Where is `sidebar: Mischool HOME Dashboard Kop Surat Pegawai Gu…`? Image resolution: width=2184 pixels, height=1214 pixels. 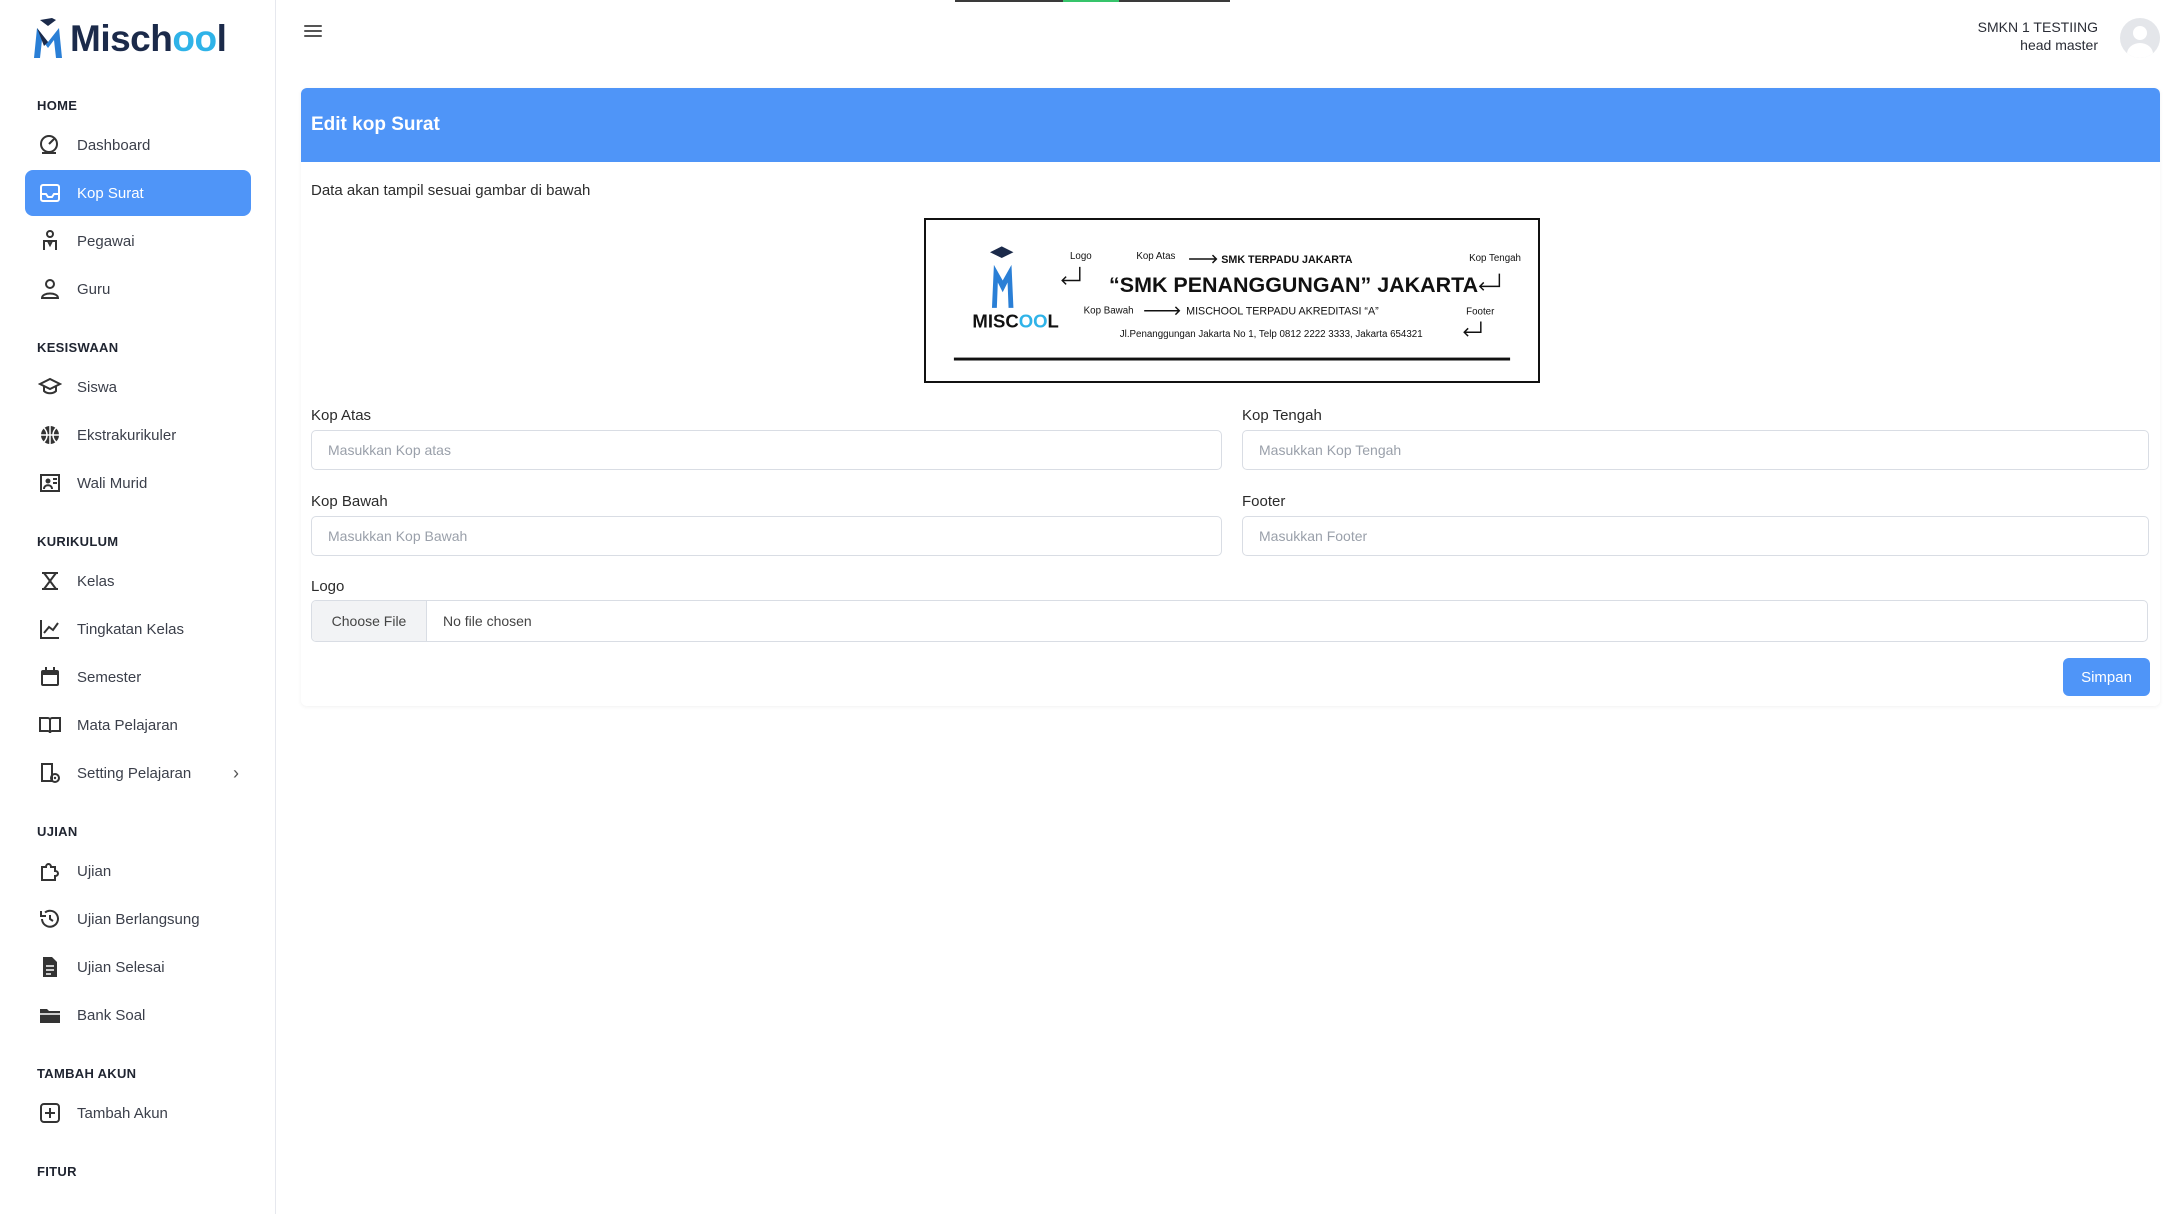
sidebar: Mischool HOME Dashboard Kop Surat Pegawai Gu… is located at coordinates (138, 607).